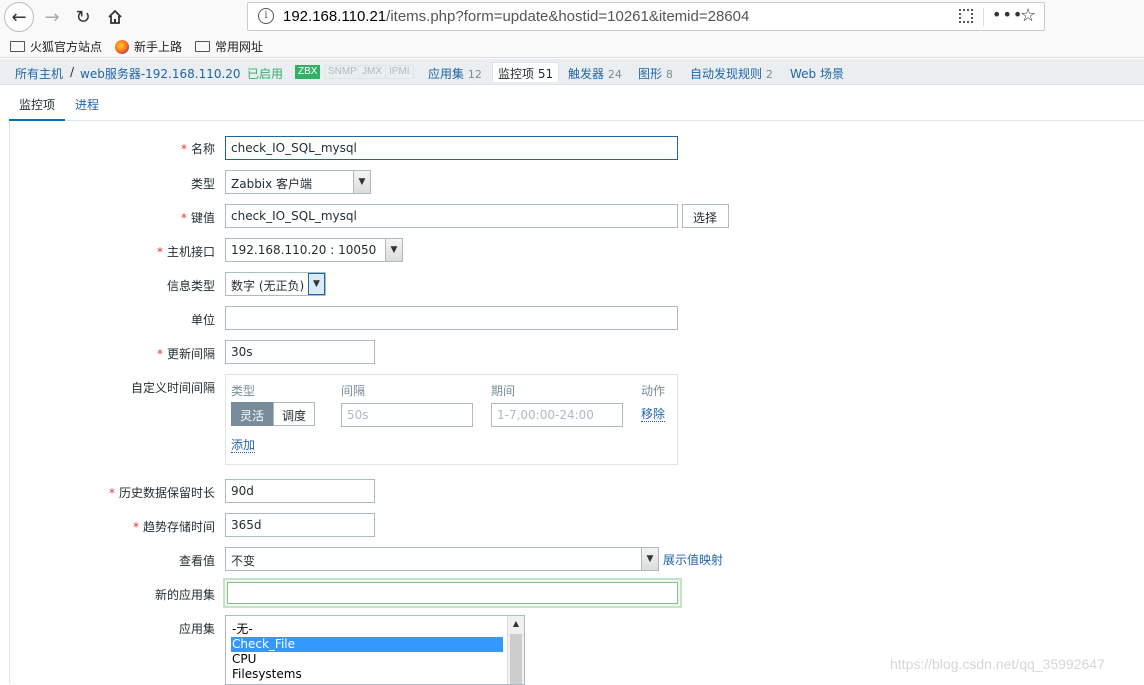  Describe the element at coordinates (197, 149) in the screenshot. I see `name-label: * 名称` at that location.